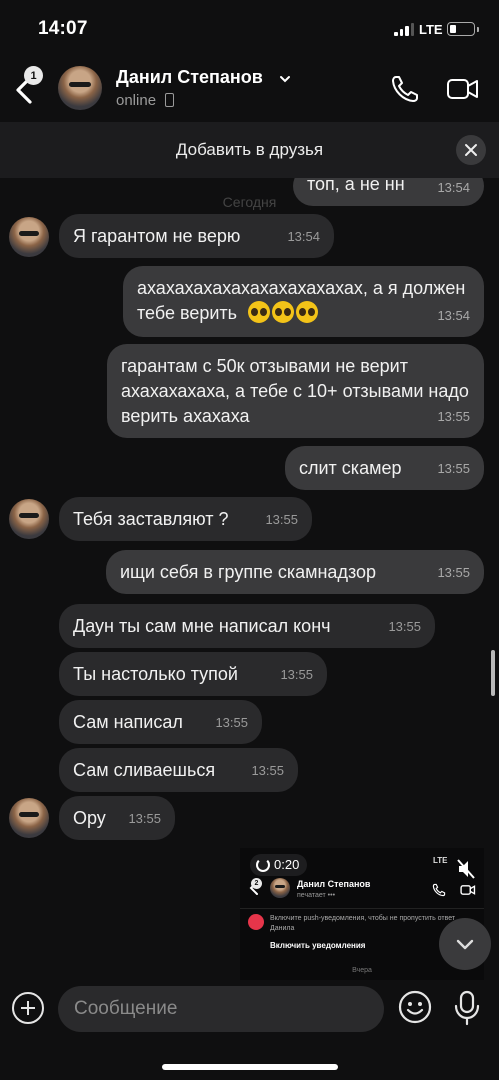 The image size is (499, 1080). I want to click on message-bubble-outgoing: топ, а не нн 13:54, so click(388, 192).